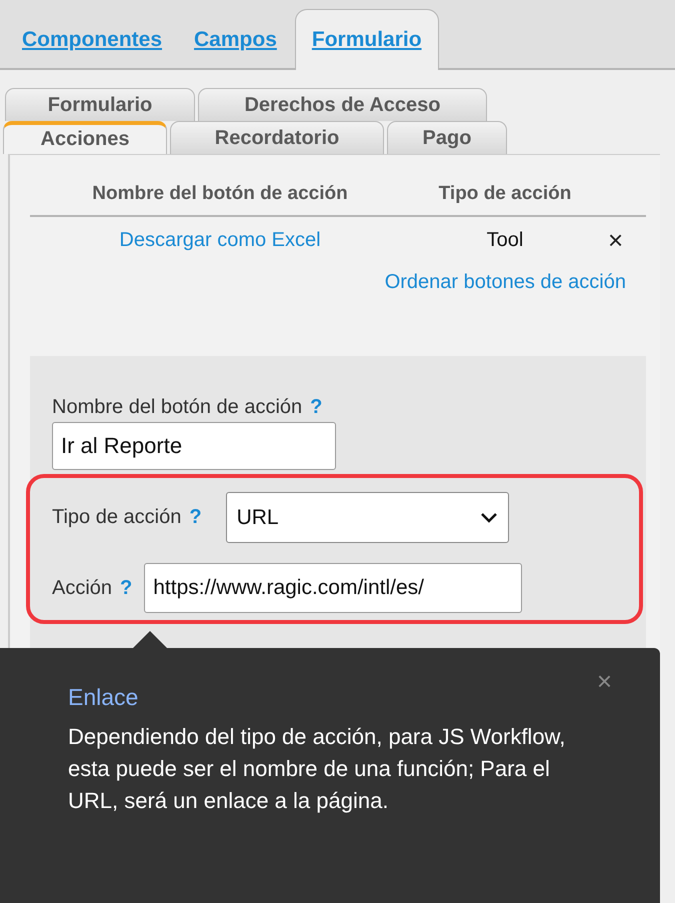 Image resolution: width=675 pixels, height=903 pixels. Describe the element at coordinates (104, 697) in the screenshot. I see `tooltip-title: Enlace` at that location.